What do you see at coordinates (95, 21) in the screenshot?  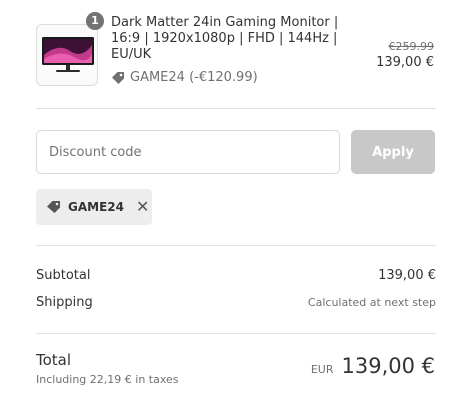 I see `quantity-badge: 1` at bounding box center [95, 21].